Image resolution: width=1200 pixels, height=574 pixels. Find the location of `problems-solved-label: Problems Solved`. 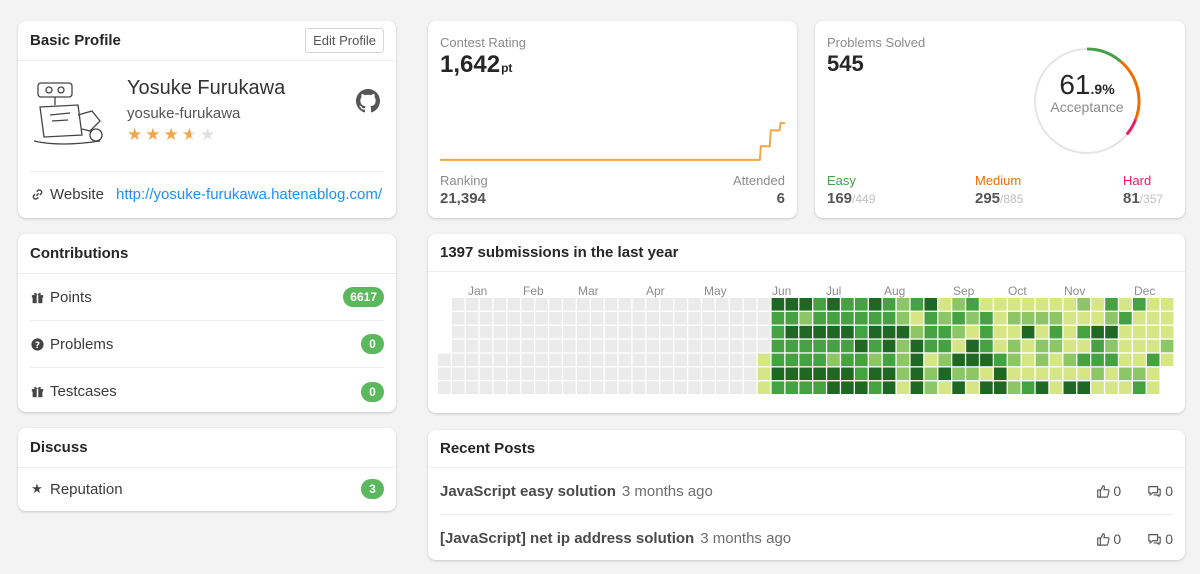

problems-solved-label: Problems Solved is located at coordinates (876, 42).